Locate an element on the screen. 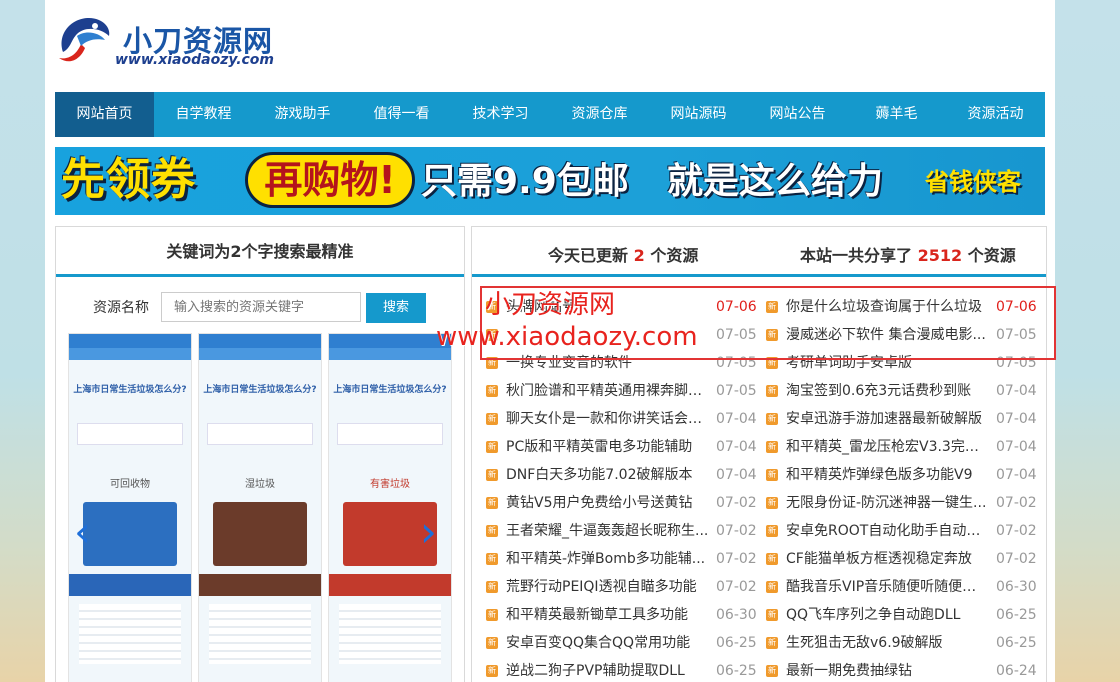 This screenshot has height=682, width=1120. nav-item-home: 网站首页 is located at coordinates (104, 114).